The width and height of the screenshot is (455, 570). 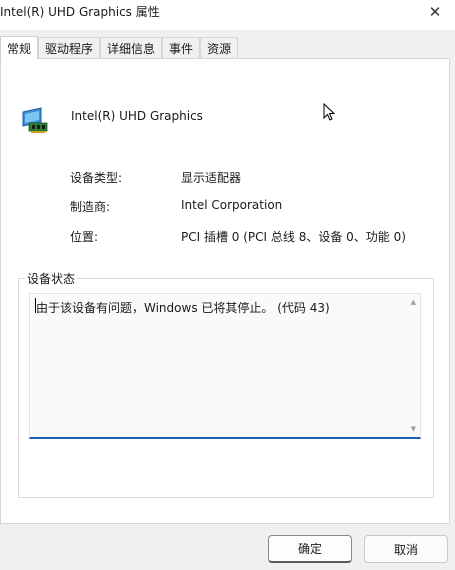 What do you see at coordinates (435, 12) in the screenshot?
I see `close-button: ✕` at bounding box center [435, 12].